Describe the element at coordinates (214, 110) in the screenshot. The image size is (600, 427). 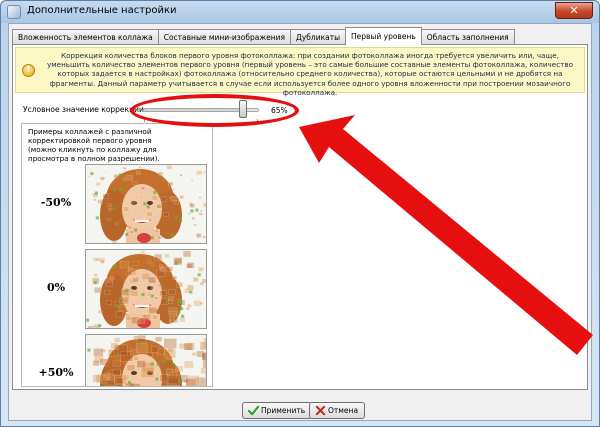
I see `highlight-oval` at that location.